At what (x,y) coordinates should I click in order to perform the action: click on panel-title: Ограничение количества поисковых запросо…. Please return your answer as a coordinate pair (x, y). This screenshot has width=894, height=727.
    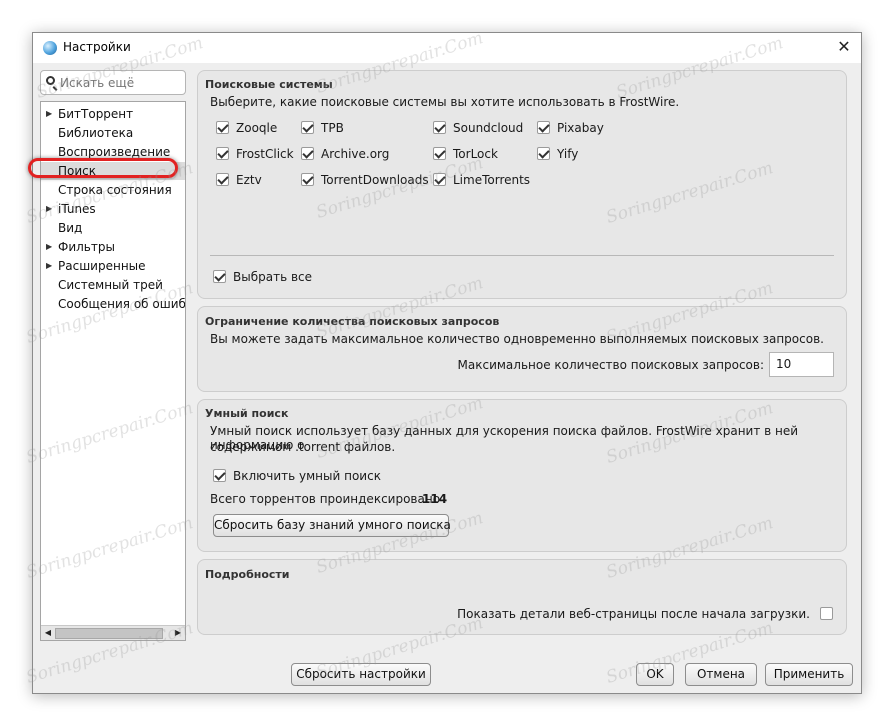
    Looking at the image, I should click on (352, 321).